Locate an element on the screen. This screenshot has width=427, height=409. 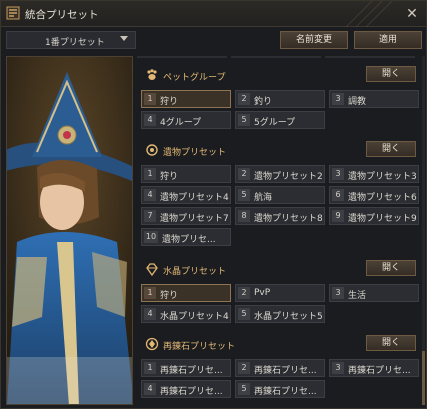
relic-slot-6: 6 遺物プリセット6 is located at coordinates (374, 195).